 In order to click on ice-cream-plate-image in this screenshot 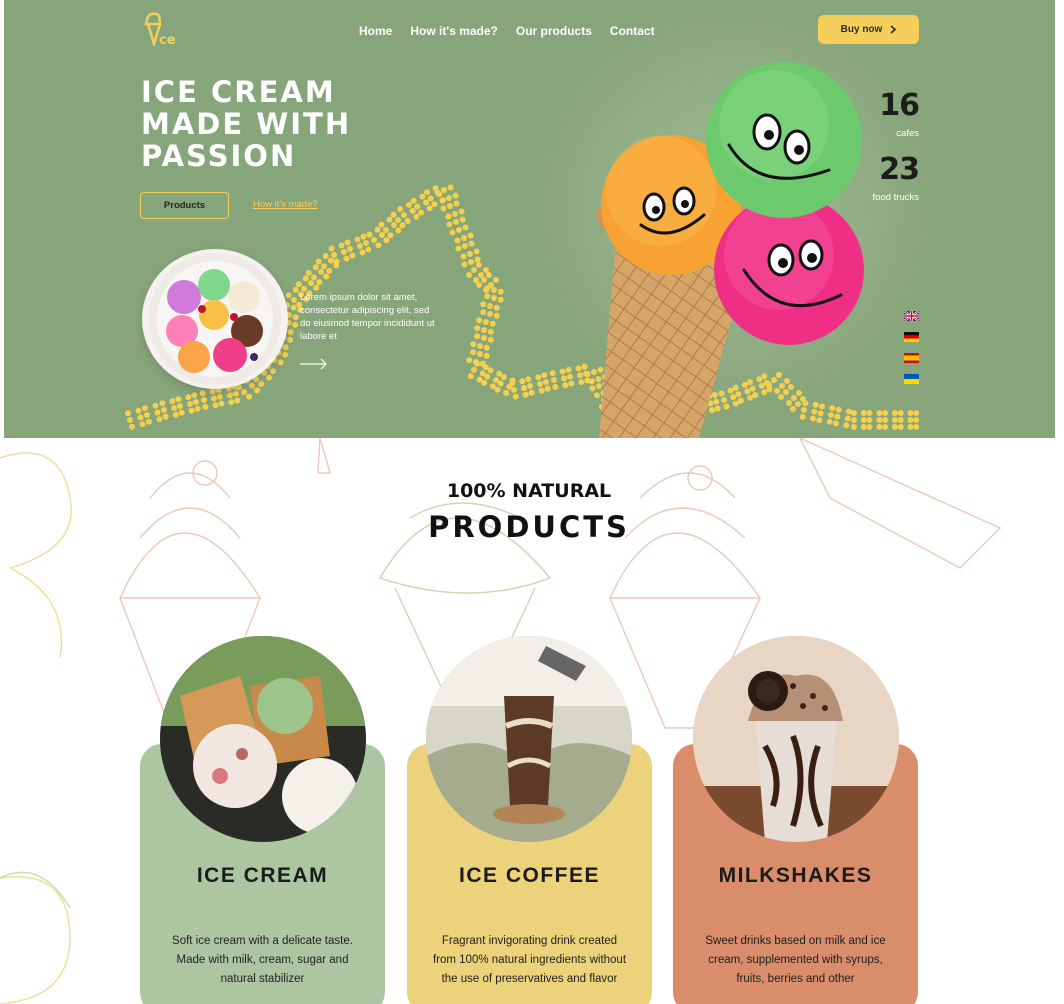, I will do `click(215, 319)`.